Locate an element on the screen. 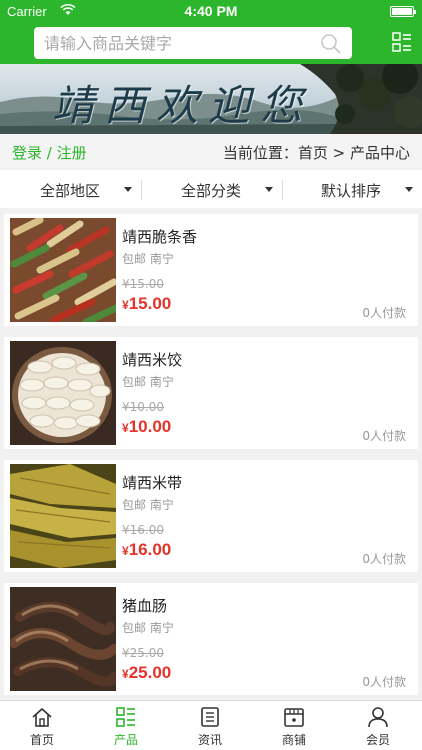 The width and height of the screenshot is (422, 750). tab-member: 会员 is located at coordinates (378, 725).